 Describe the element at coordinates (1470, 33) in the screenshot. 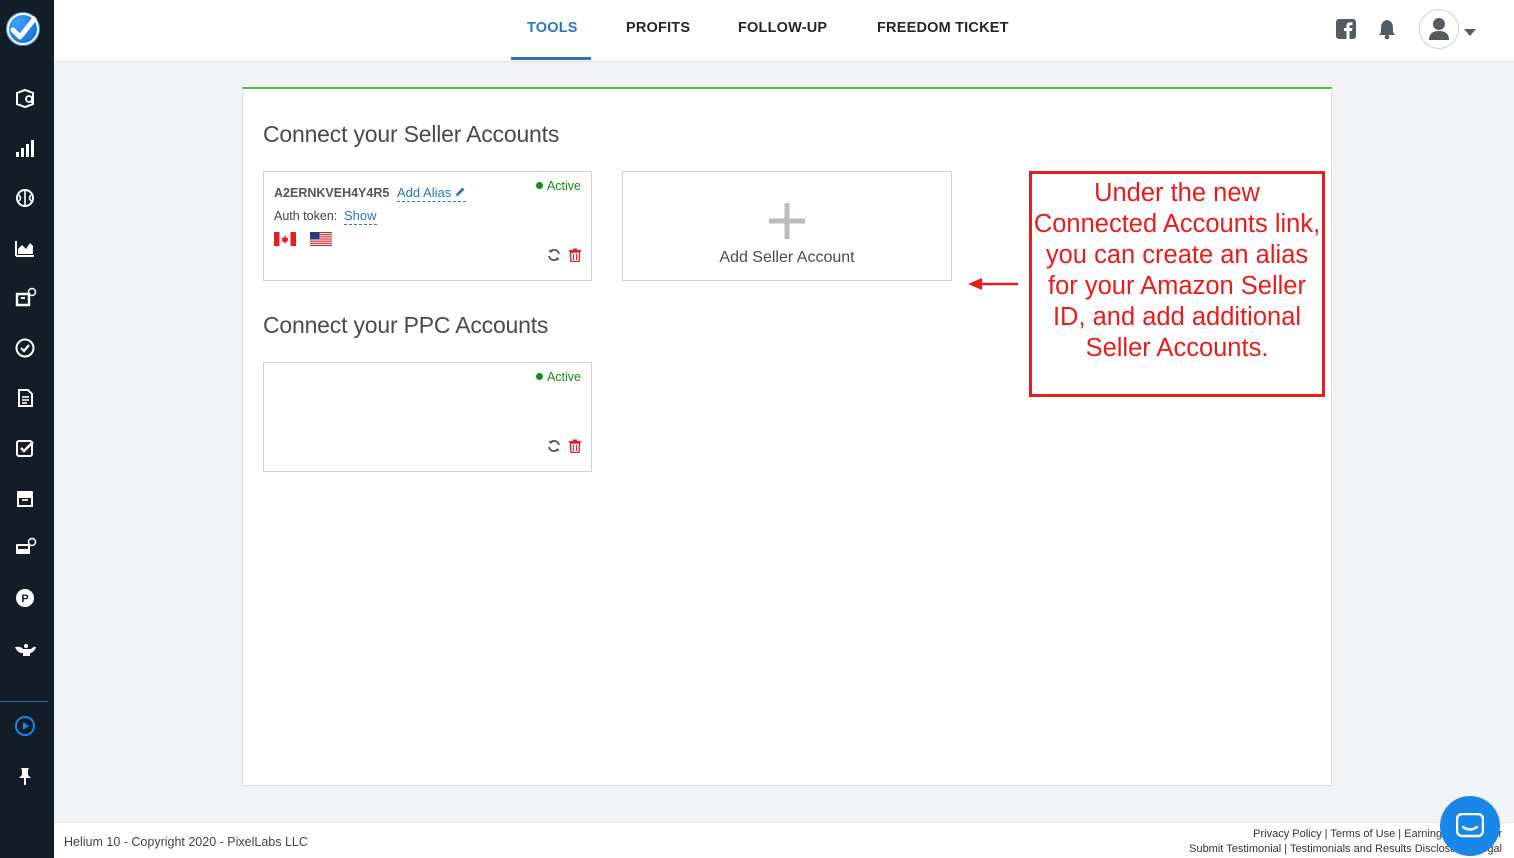

I see `chevron-down-icon` at that location.